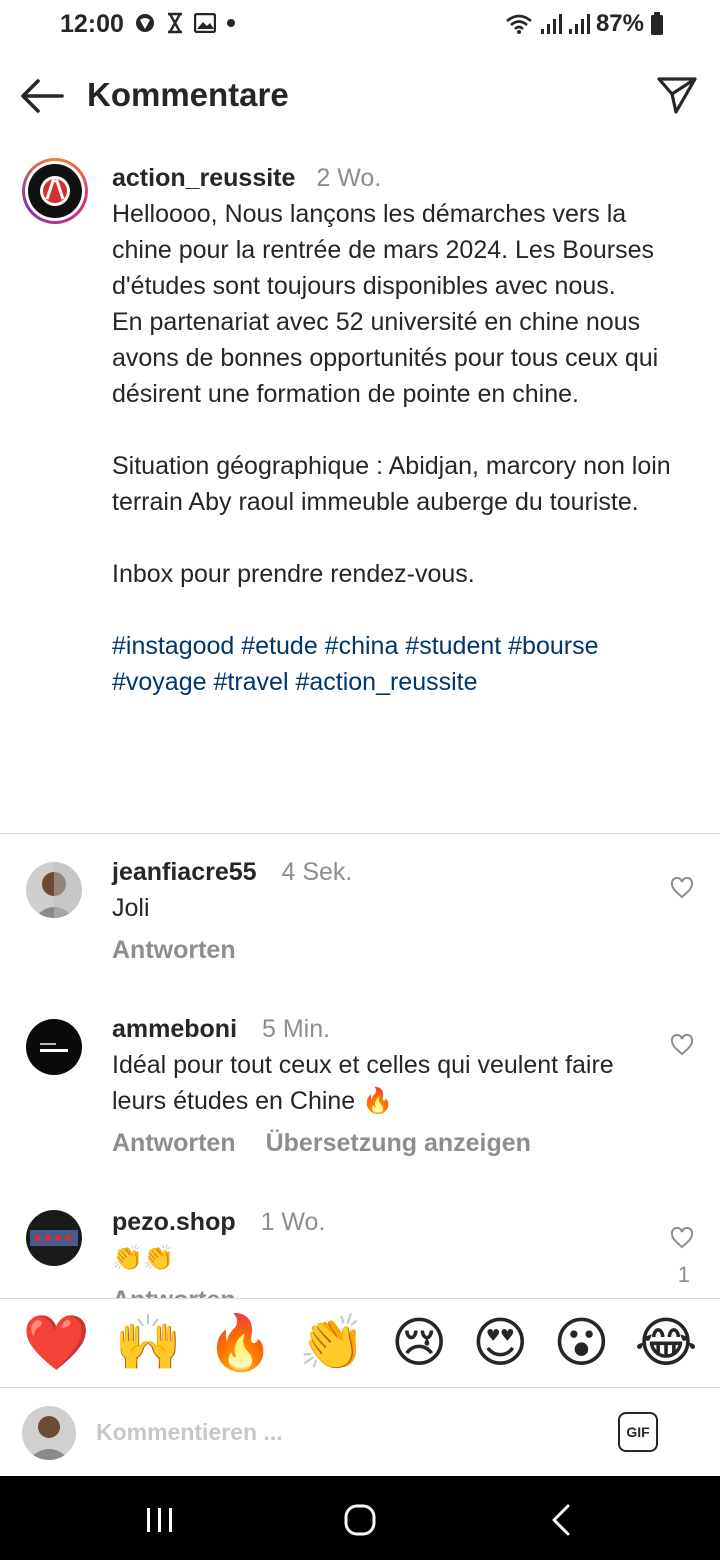 This screenshot has height=1560, width=720. What do you see at coordinates (657, 23) in the screenshot?
I see `battery-icon` at bounding box center [657, 23].